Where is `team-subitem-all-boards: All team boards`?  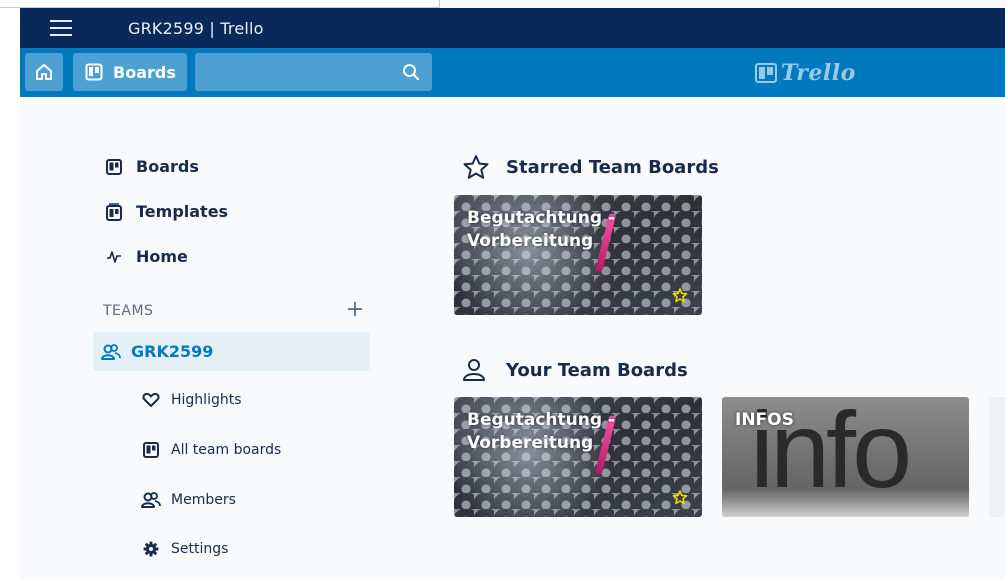
team-subitem-all-boards: All team boards is located at coordinates (211, 450).